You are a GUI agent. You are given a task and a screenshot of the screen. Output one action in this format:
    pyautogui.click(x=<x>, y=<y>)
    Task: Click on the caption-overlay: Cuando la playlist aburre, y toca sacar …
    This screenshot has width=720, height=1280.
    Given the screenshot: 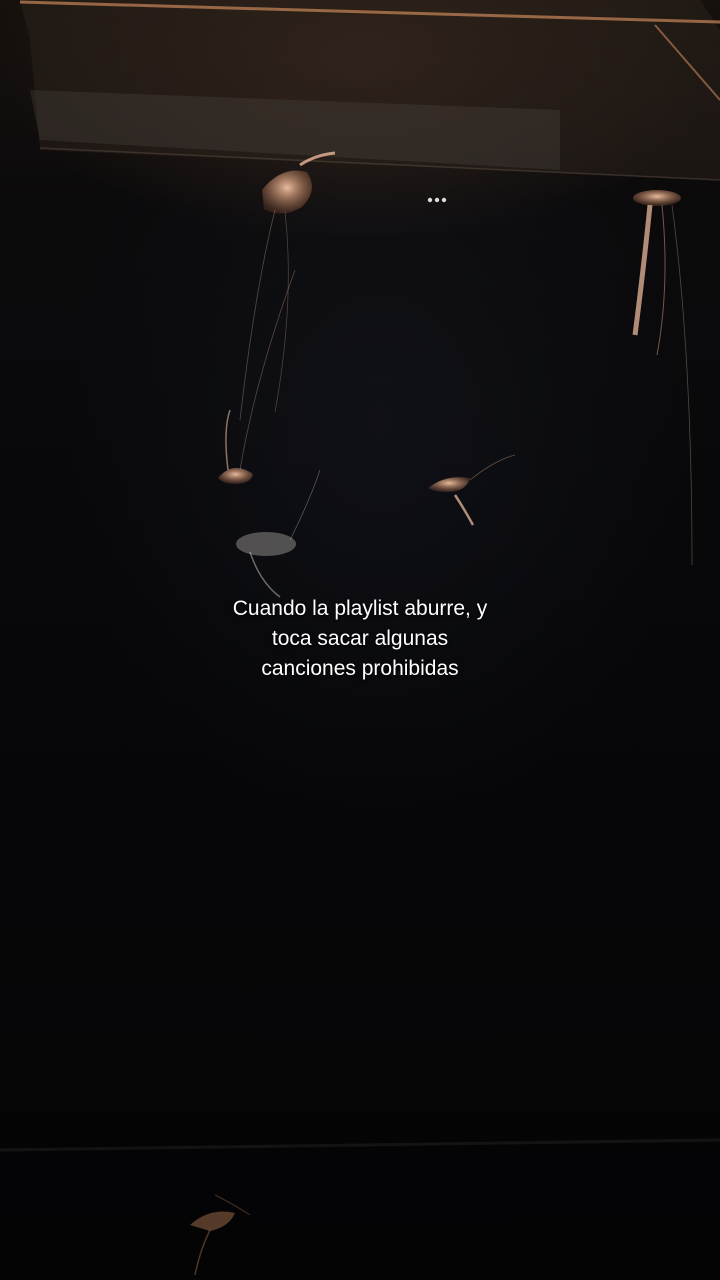 What is the action you would take?
    pyautogui.click(x=360, y=639)
    